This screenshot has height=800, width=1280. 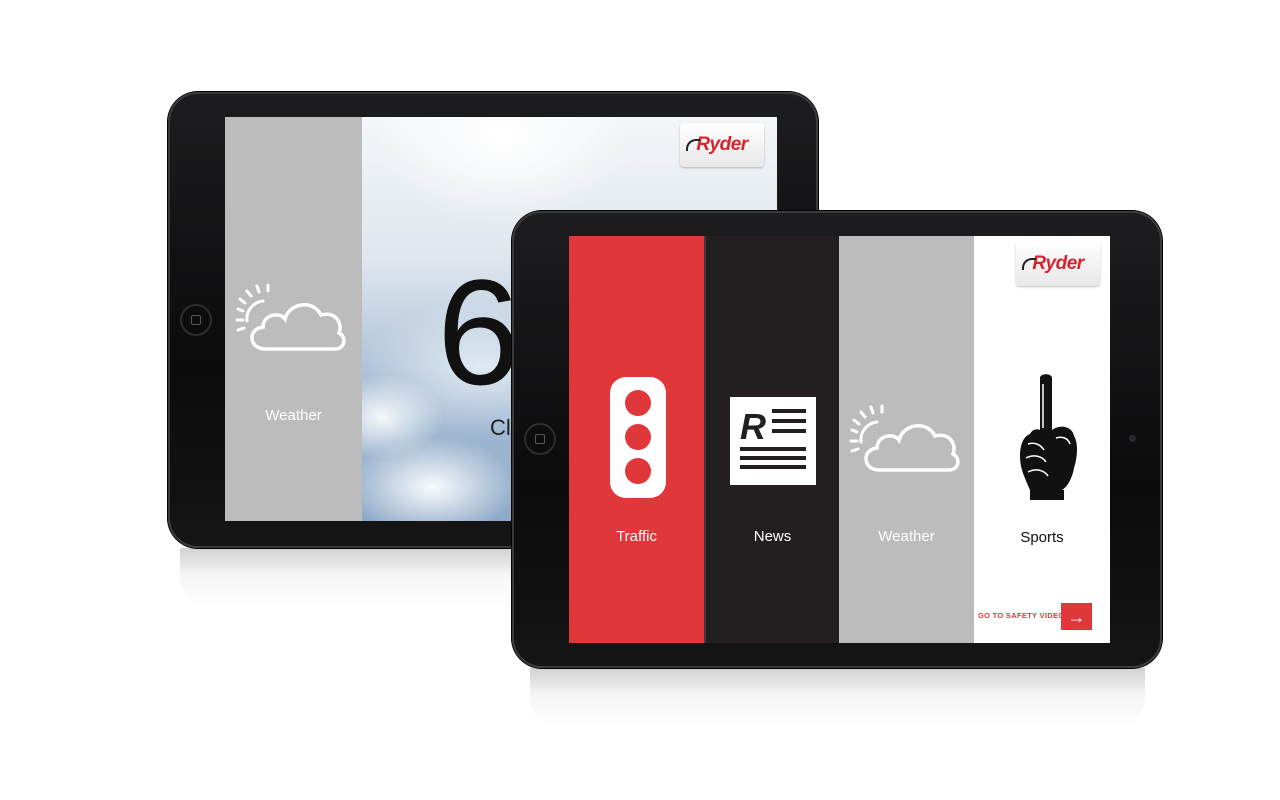 I want to click on camera, so click(x=1132, y=438).